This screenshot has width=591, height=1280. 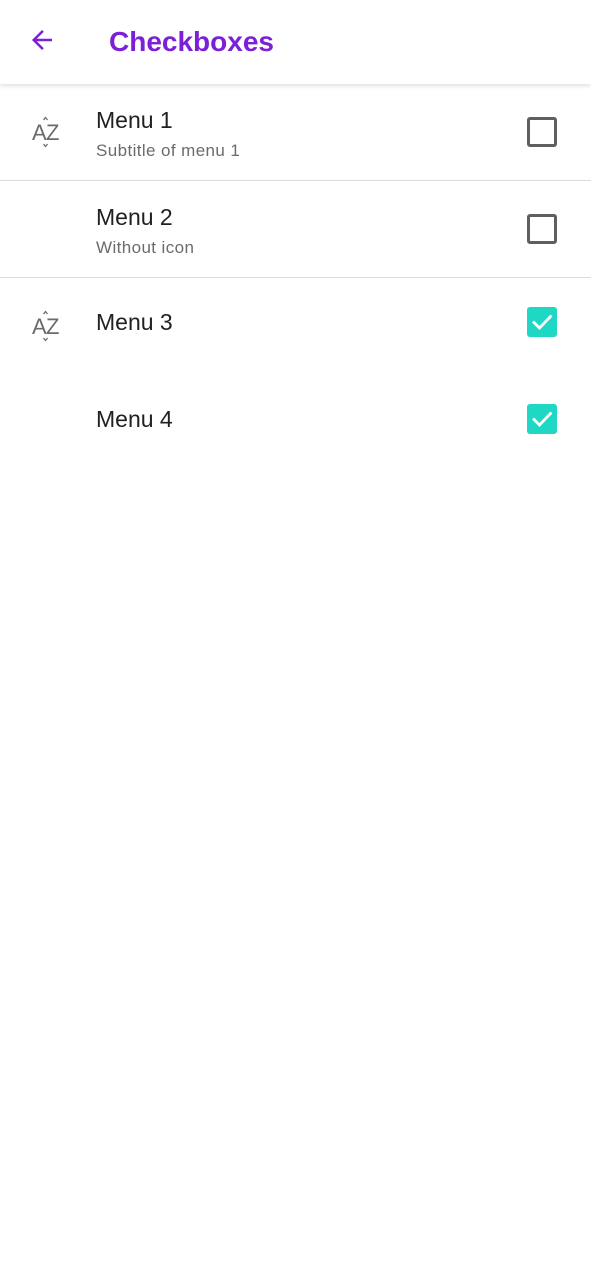 What do you see at coordinates (134, 120) in the screenshot?
I see `list-item-title: Menu 1` at bounding box center [134, 120].